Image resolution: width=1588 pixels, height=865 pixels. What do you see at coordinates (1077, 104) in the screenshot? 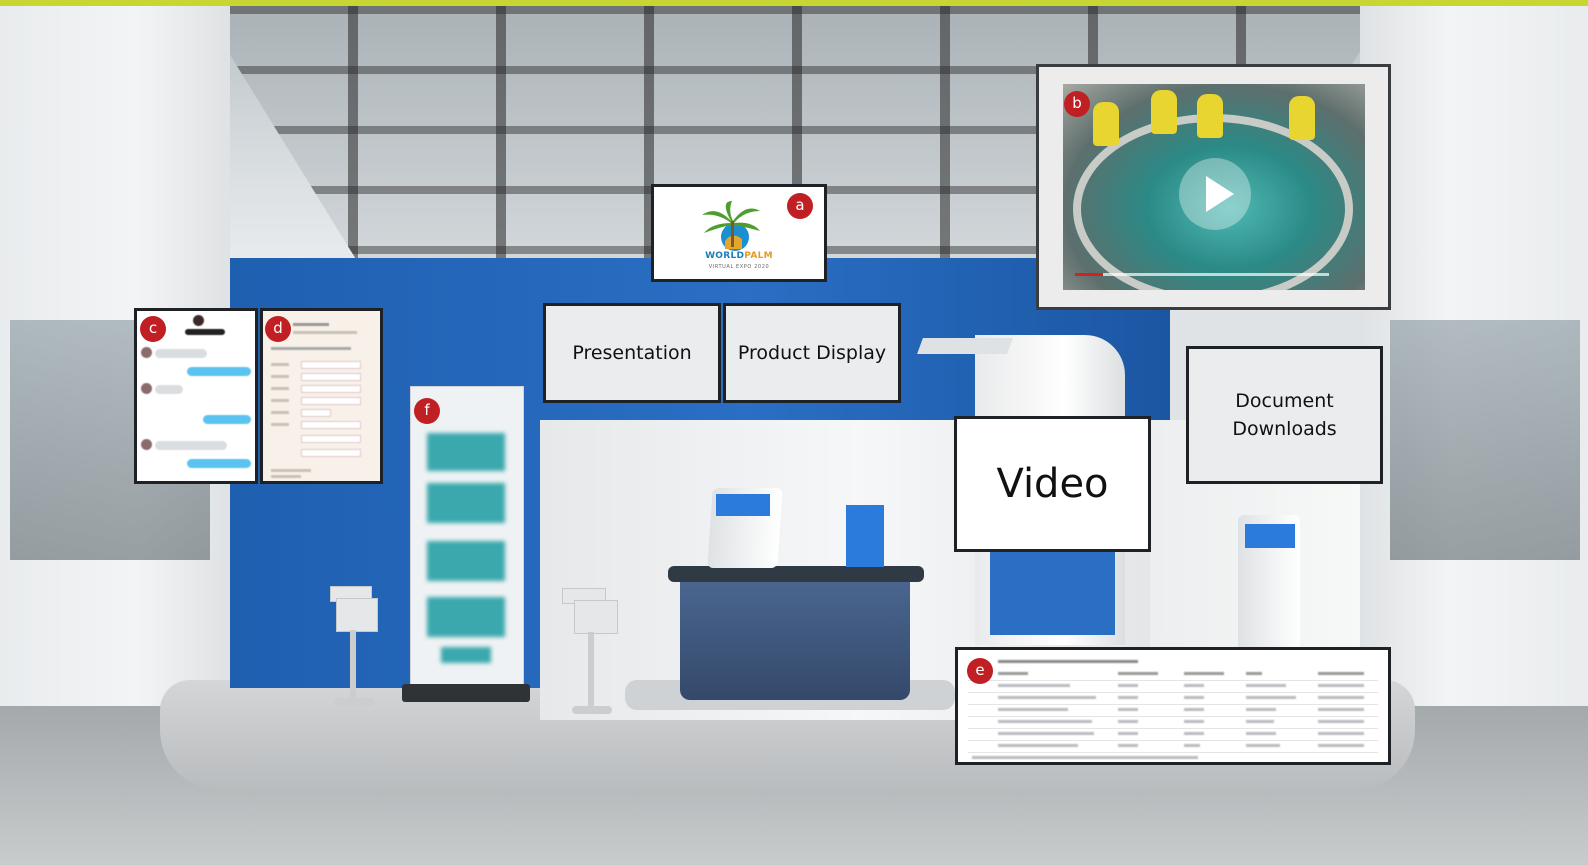
I see `marker-b: b` at bounding box center [1077, 104].